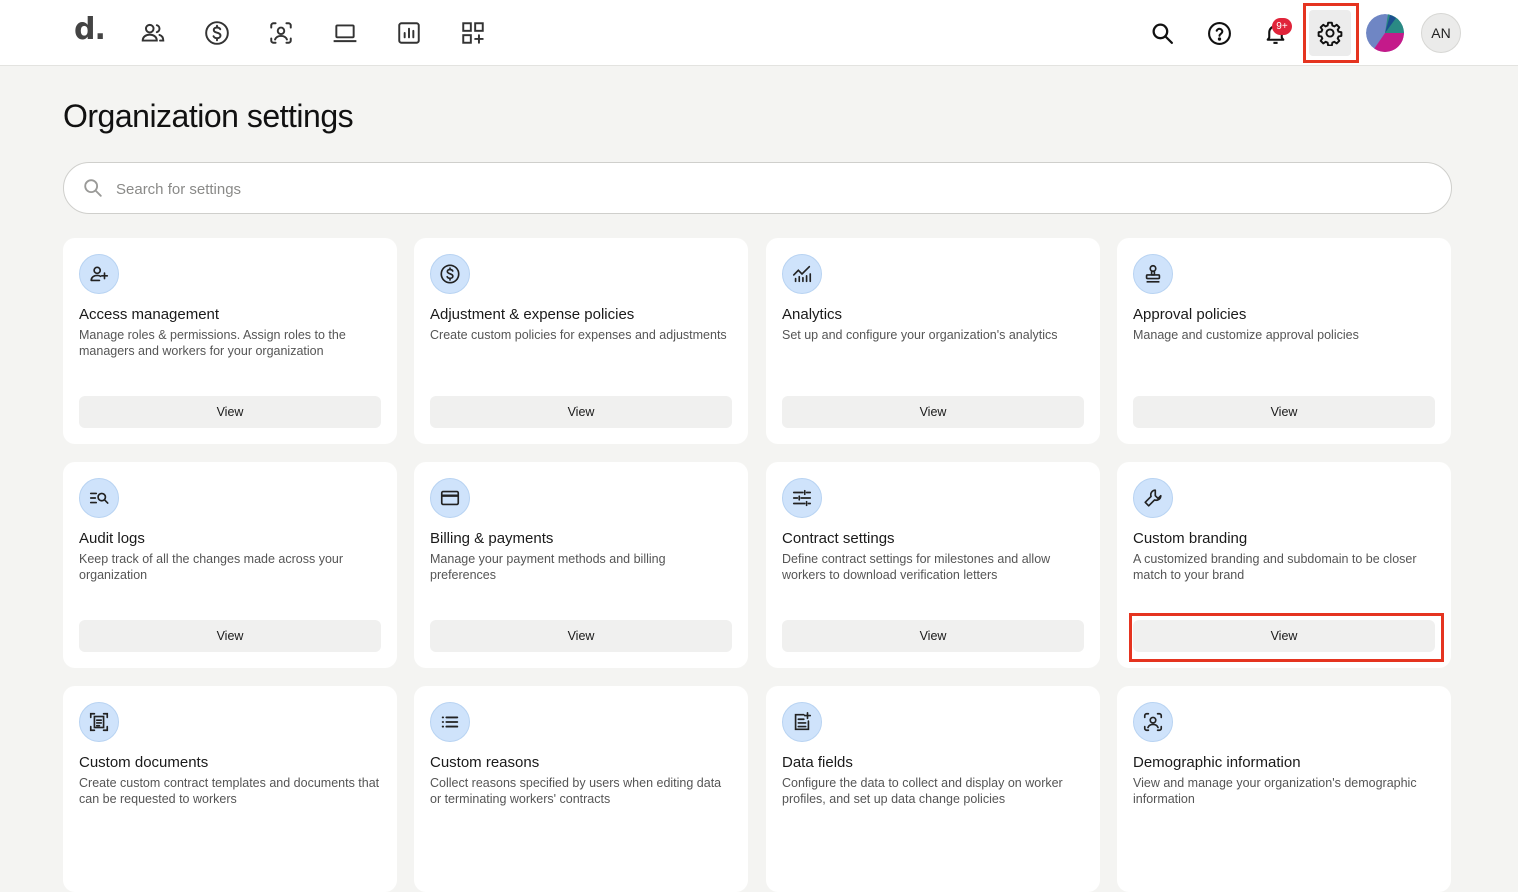 Image resolution: width=1518 pixels, height=892 pixels. What do you see at coordinates (838, 538) in the screenshot?
I see `card-title: Contract settings` at bounding box center [838, 538].